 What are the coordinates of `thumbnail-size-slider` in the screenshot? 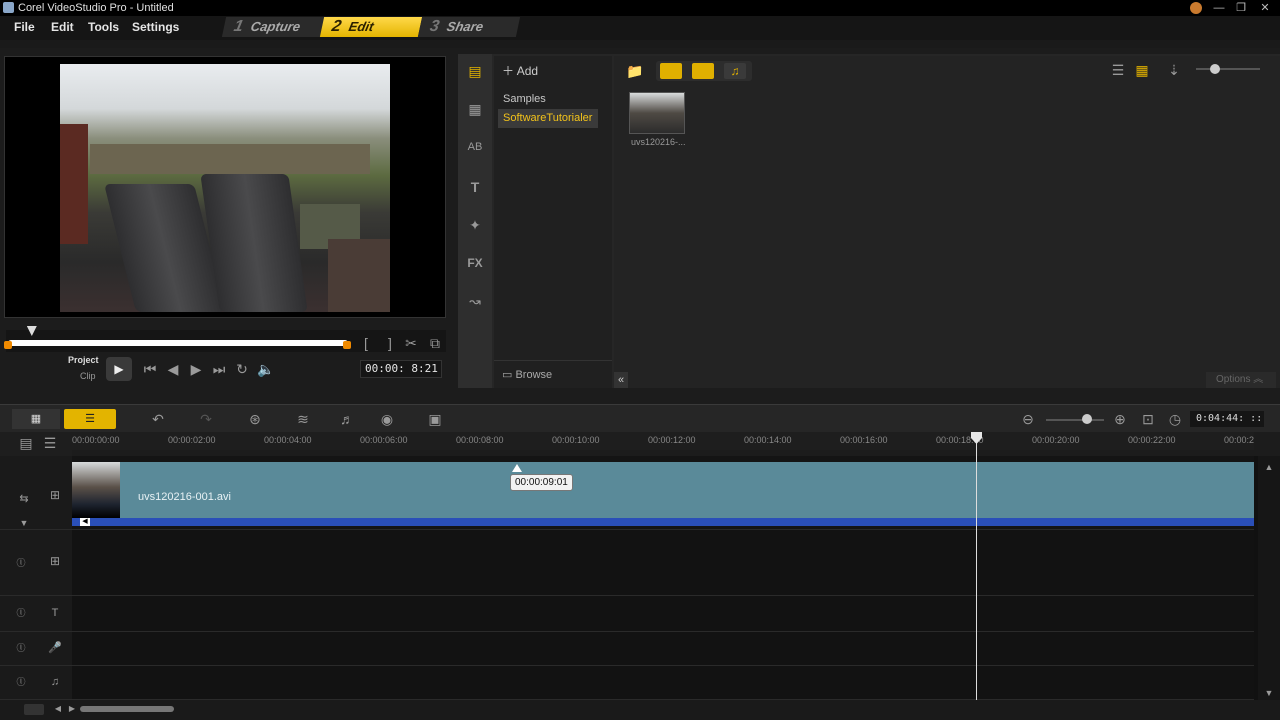 It's located at (1228, 69).